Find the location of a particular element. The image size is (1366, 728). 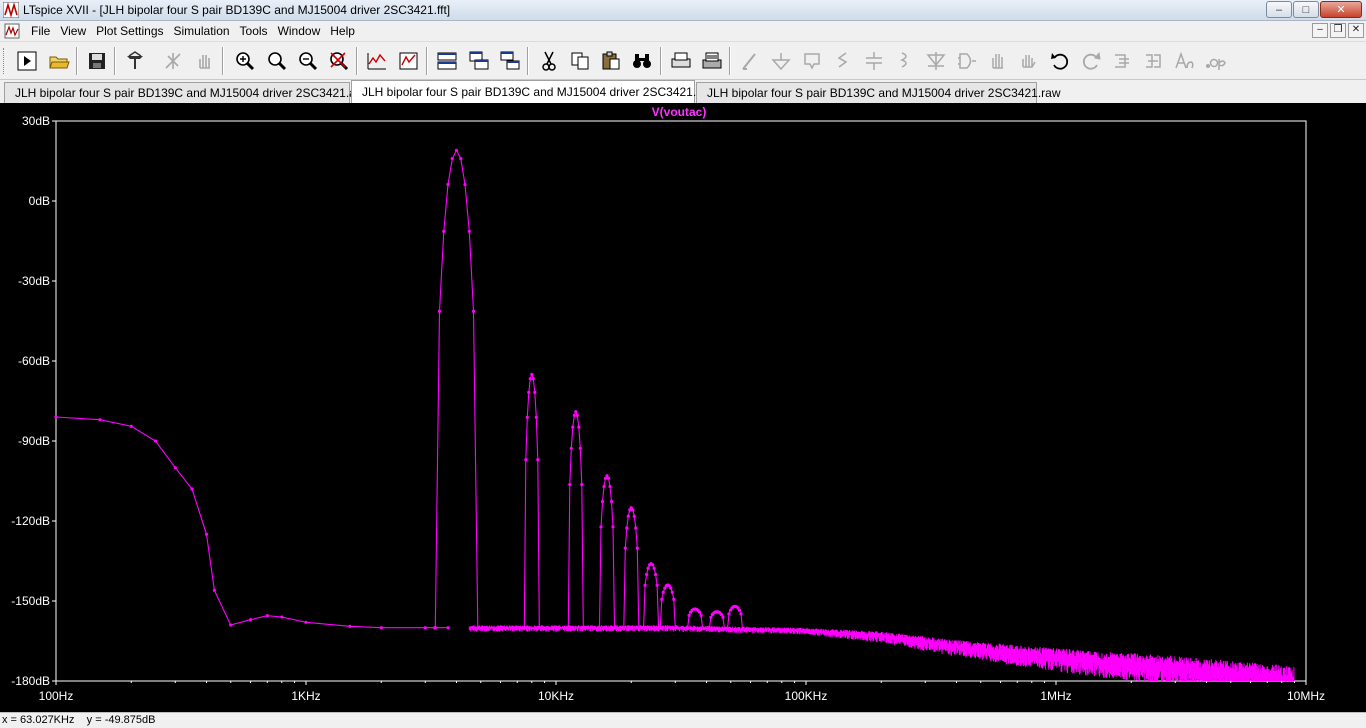

open-icon is located at coordinates (59, 61).